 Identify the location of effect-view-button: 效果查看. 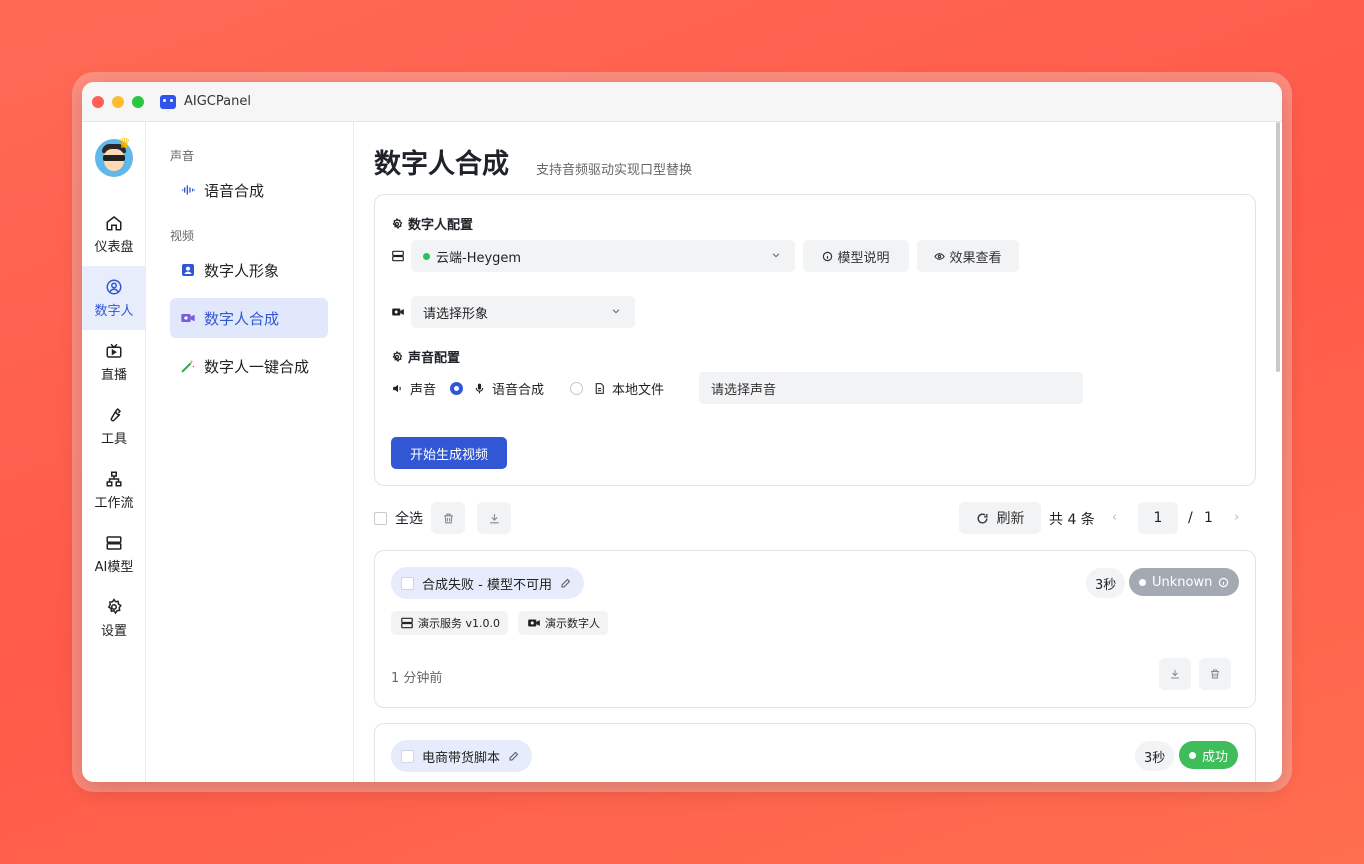
(968, 256).